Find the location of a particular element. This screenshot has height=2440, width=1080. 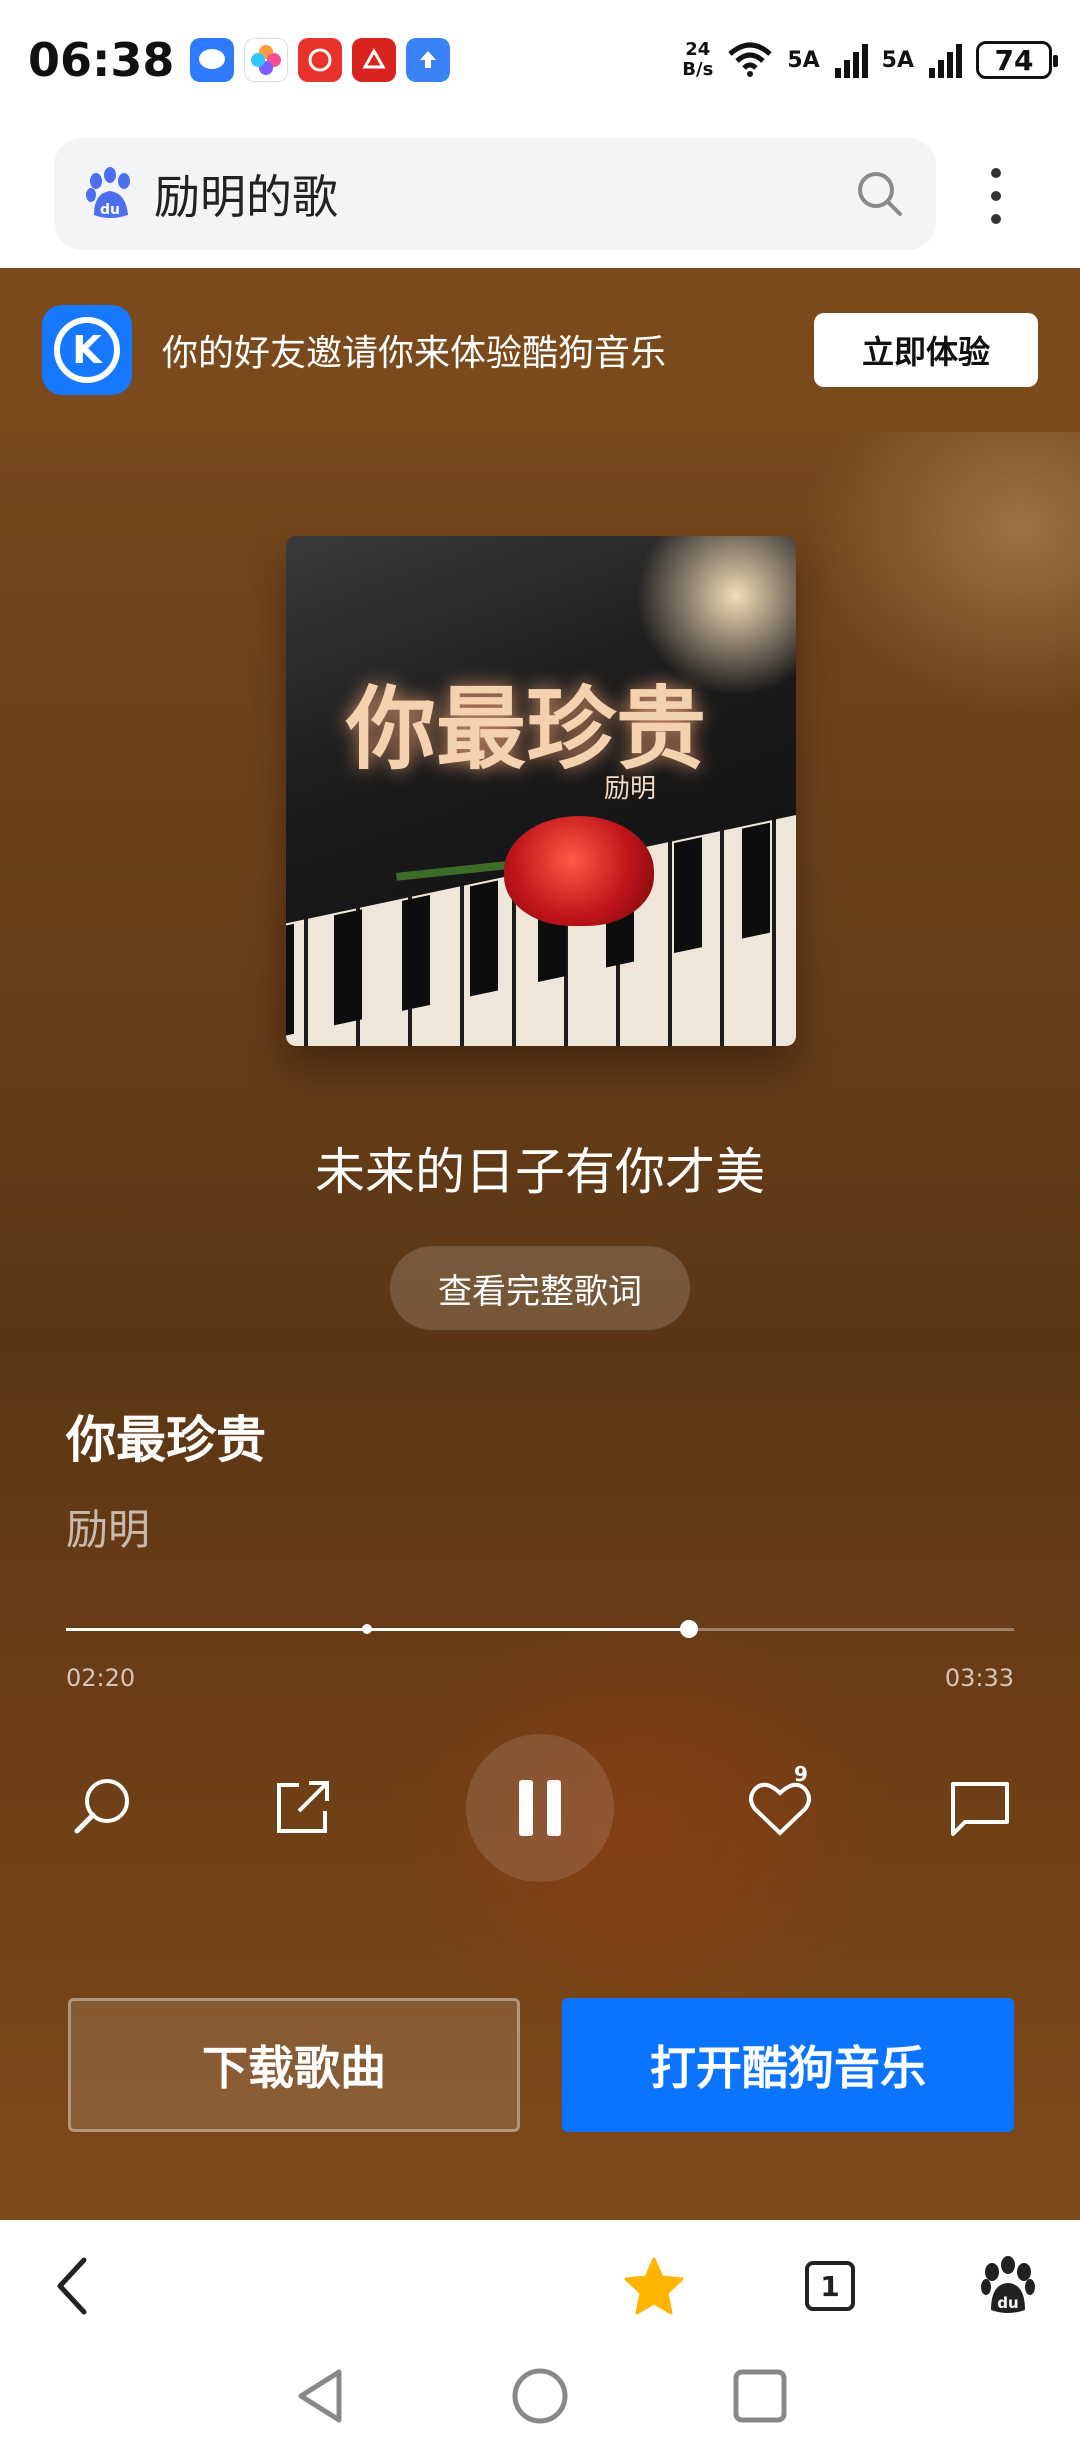

notification-icons is located at coordinates (320, 60).